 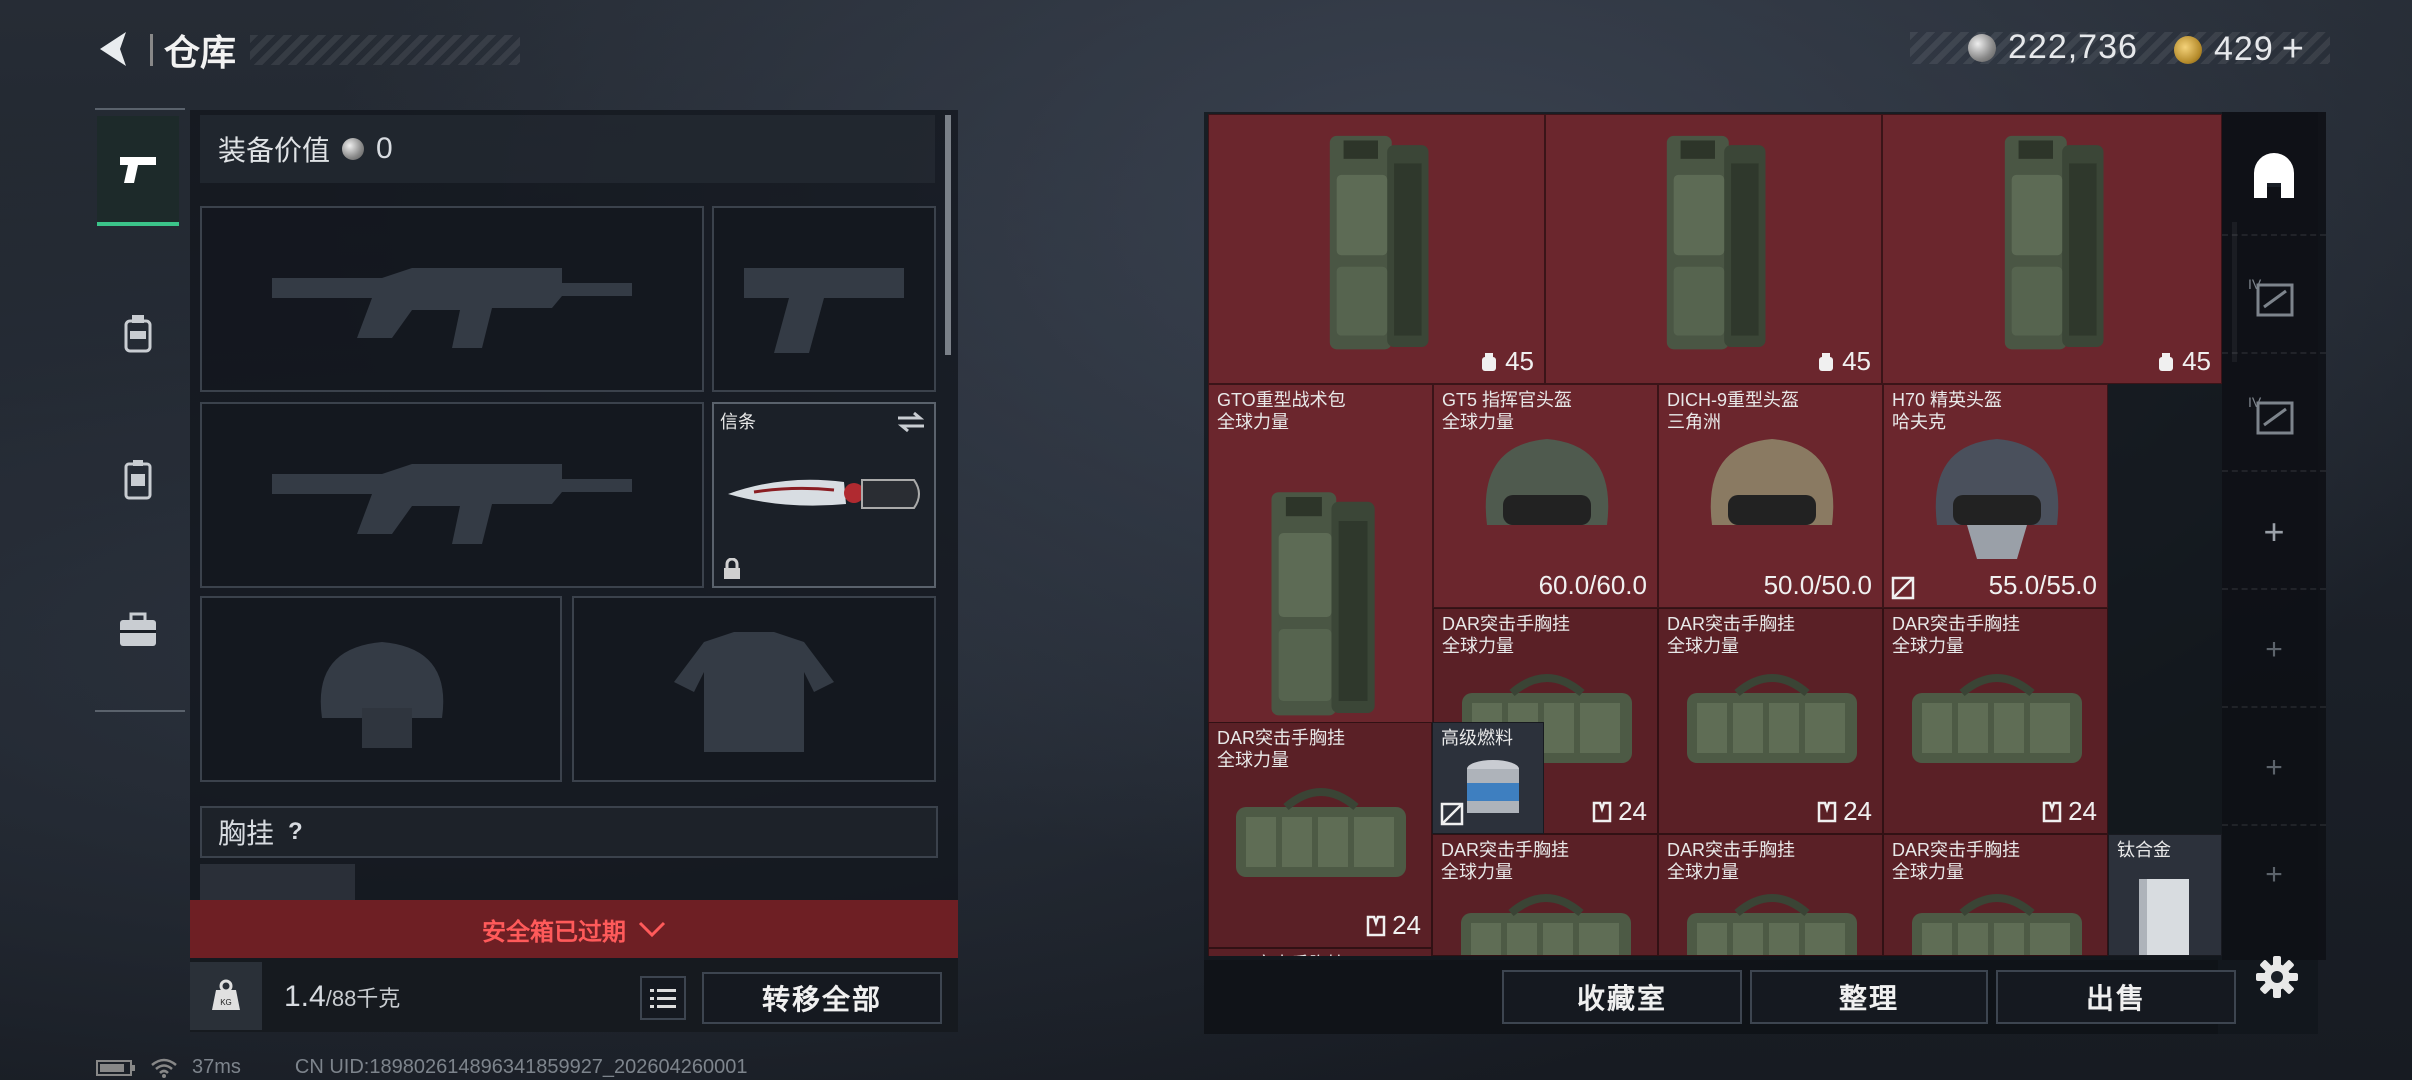 I want to click on equipment-value: 0, so click(x=384, y=148).